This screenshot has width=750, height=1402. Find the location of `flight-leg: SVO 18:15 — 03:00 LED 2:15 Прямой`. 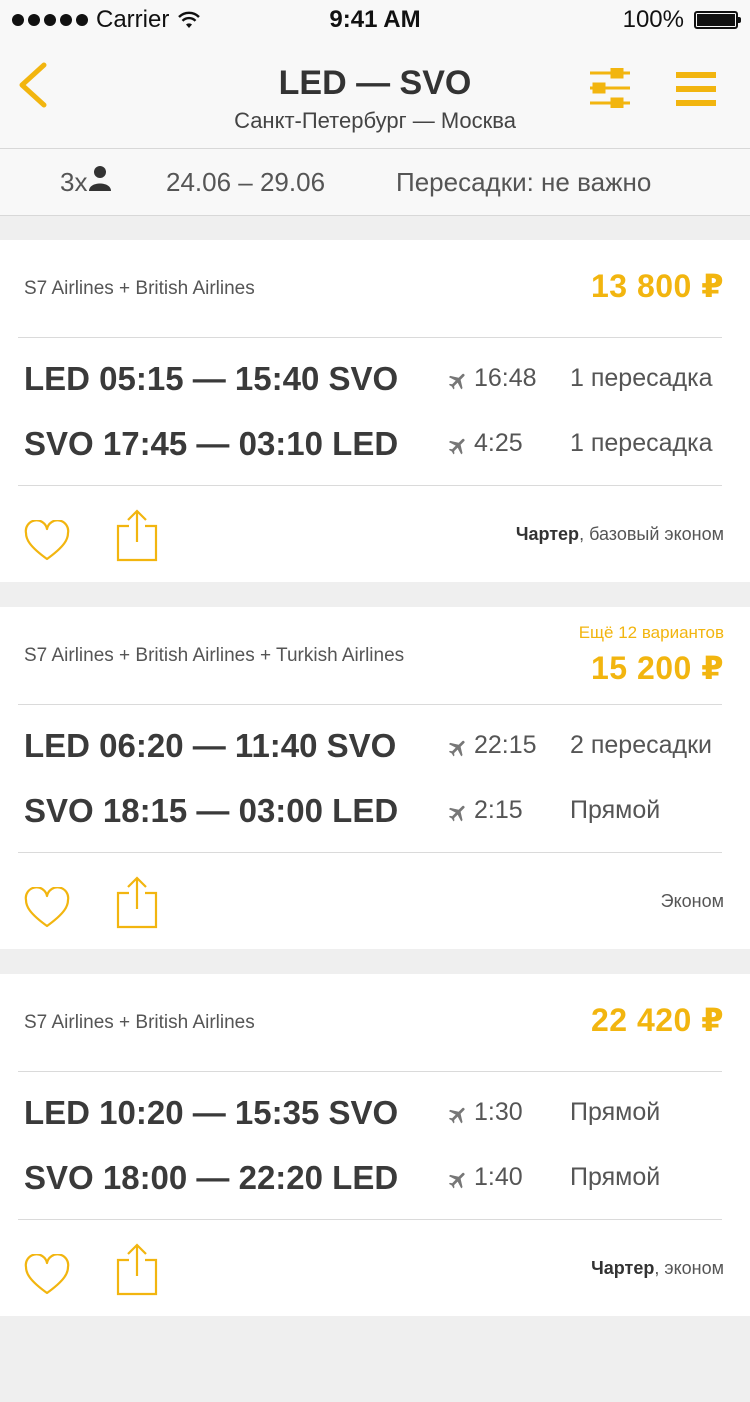

flight-leg: SVO 18:15 — 03:00 LED 2:15 Прямой is located at coordinates (375, 817).